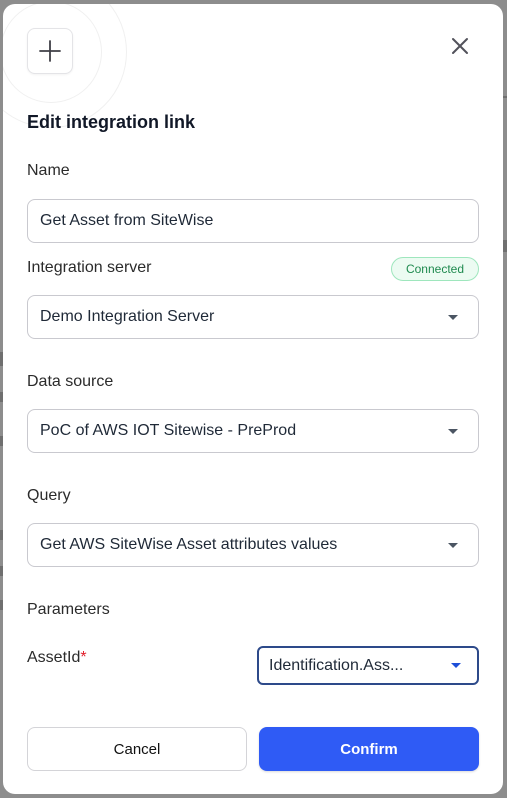 This screenshot has height=798, width=507. I want to click on name-label: Name, so click(48, 170).